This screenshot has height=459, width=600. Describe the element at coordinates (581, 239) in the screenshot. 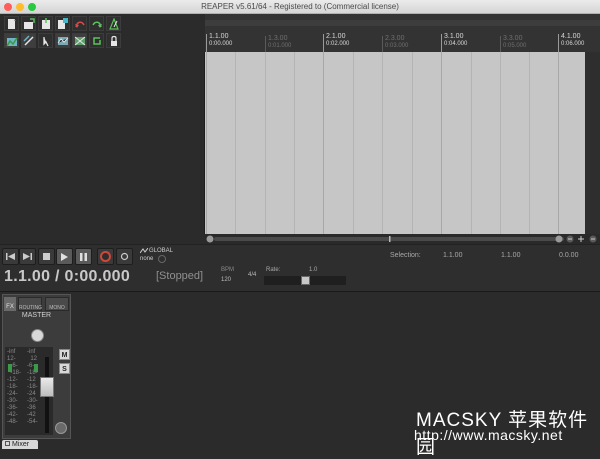

I see `zoom-in-icon` at that location.